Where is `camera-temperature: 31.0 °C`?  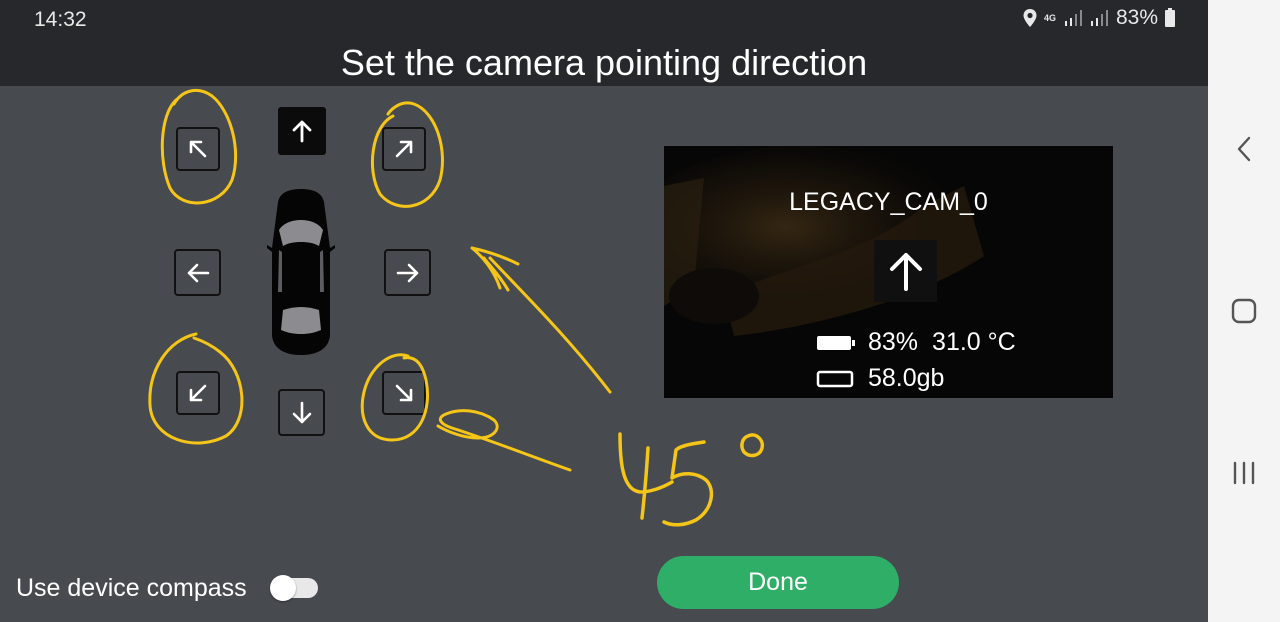 camera-temperature: 31.0 °C is located at coordinates (974, 342).